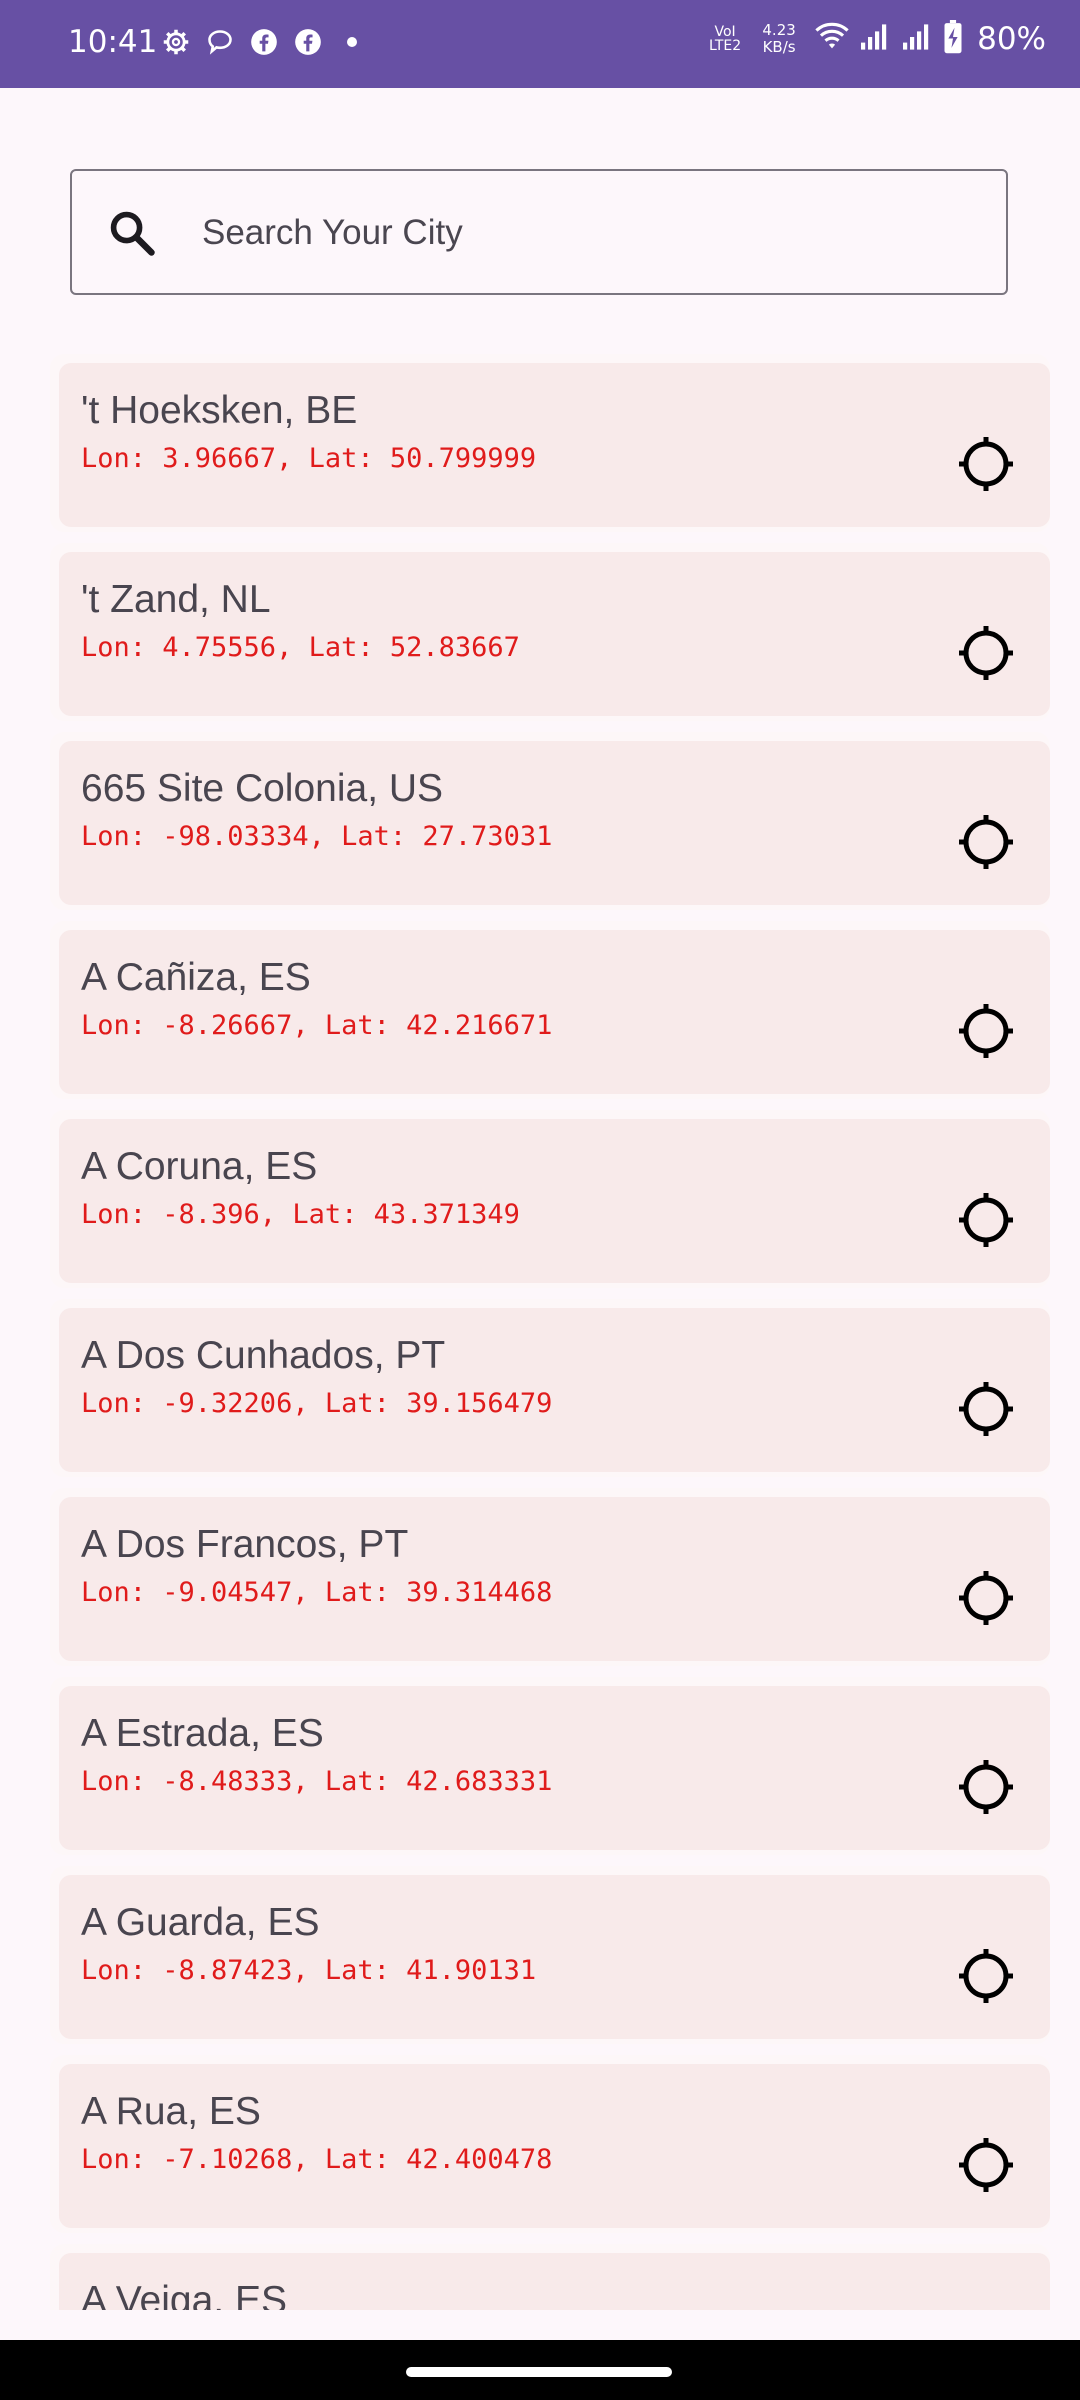 Image resolution: width=1080 pixels, height=2400 pixels. What do you see at coordinates (202, 1733) in the screenshot?
I see `city-name: A Estrada, ES` at bounding box center [202, 1733].